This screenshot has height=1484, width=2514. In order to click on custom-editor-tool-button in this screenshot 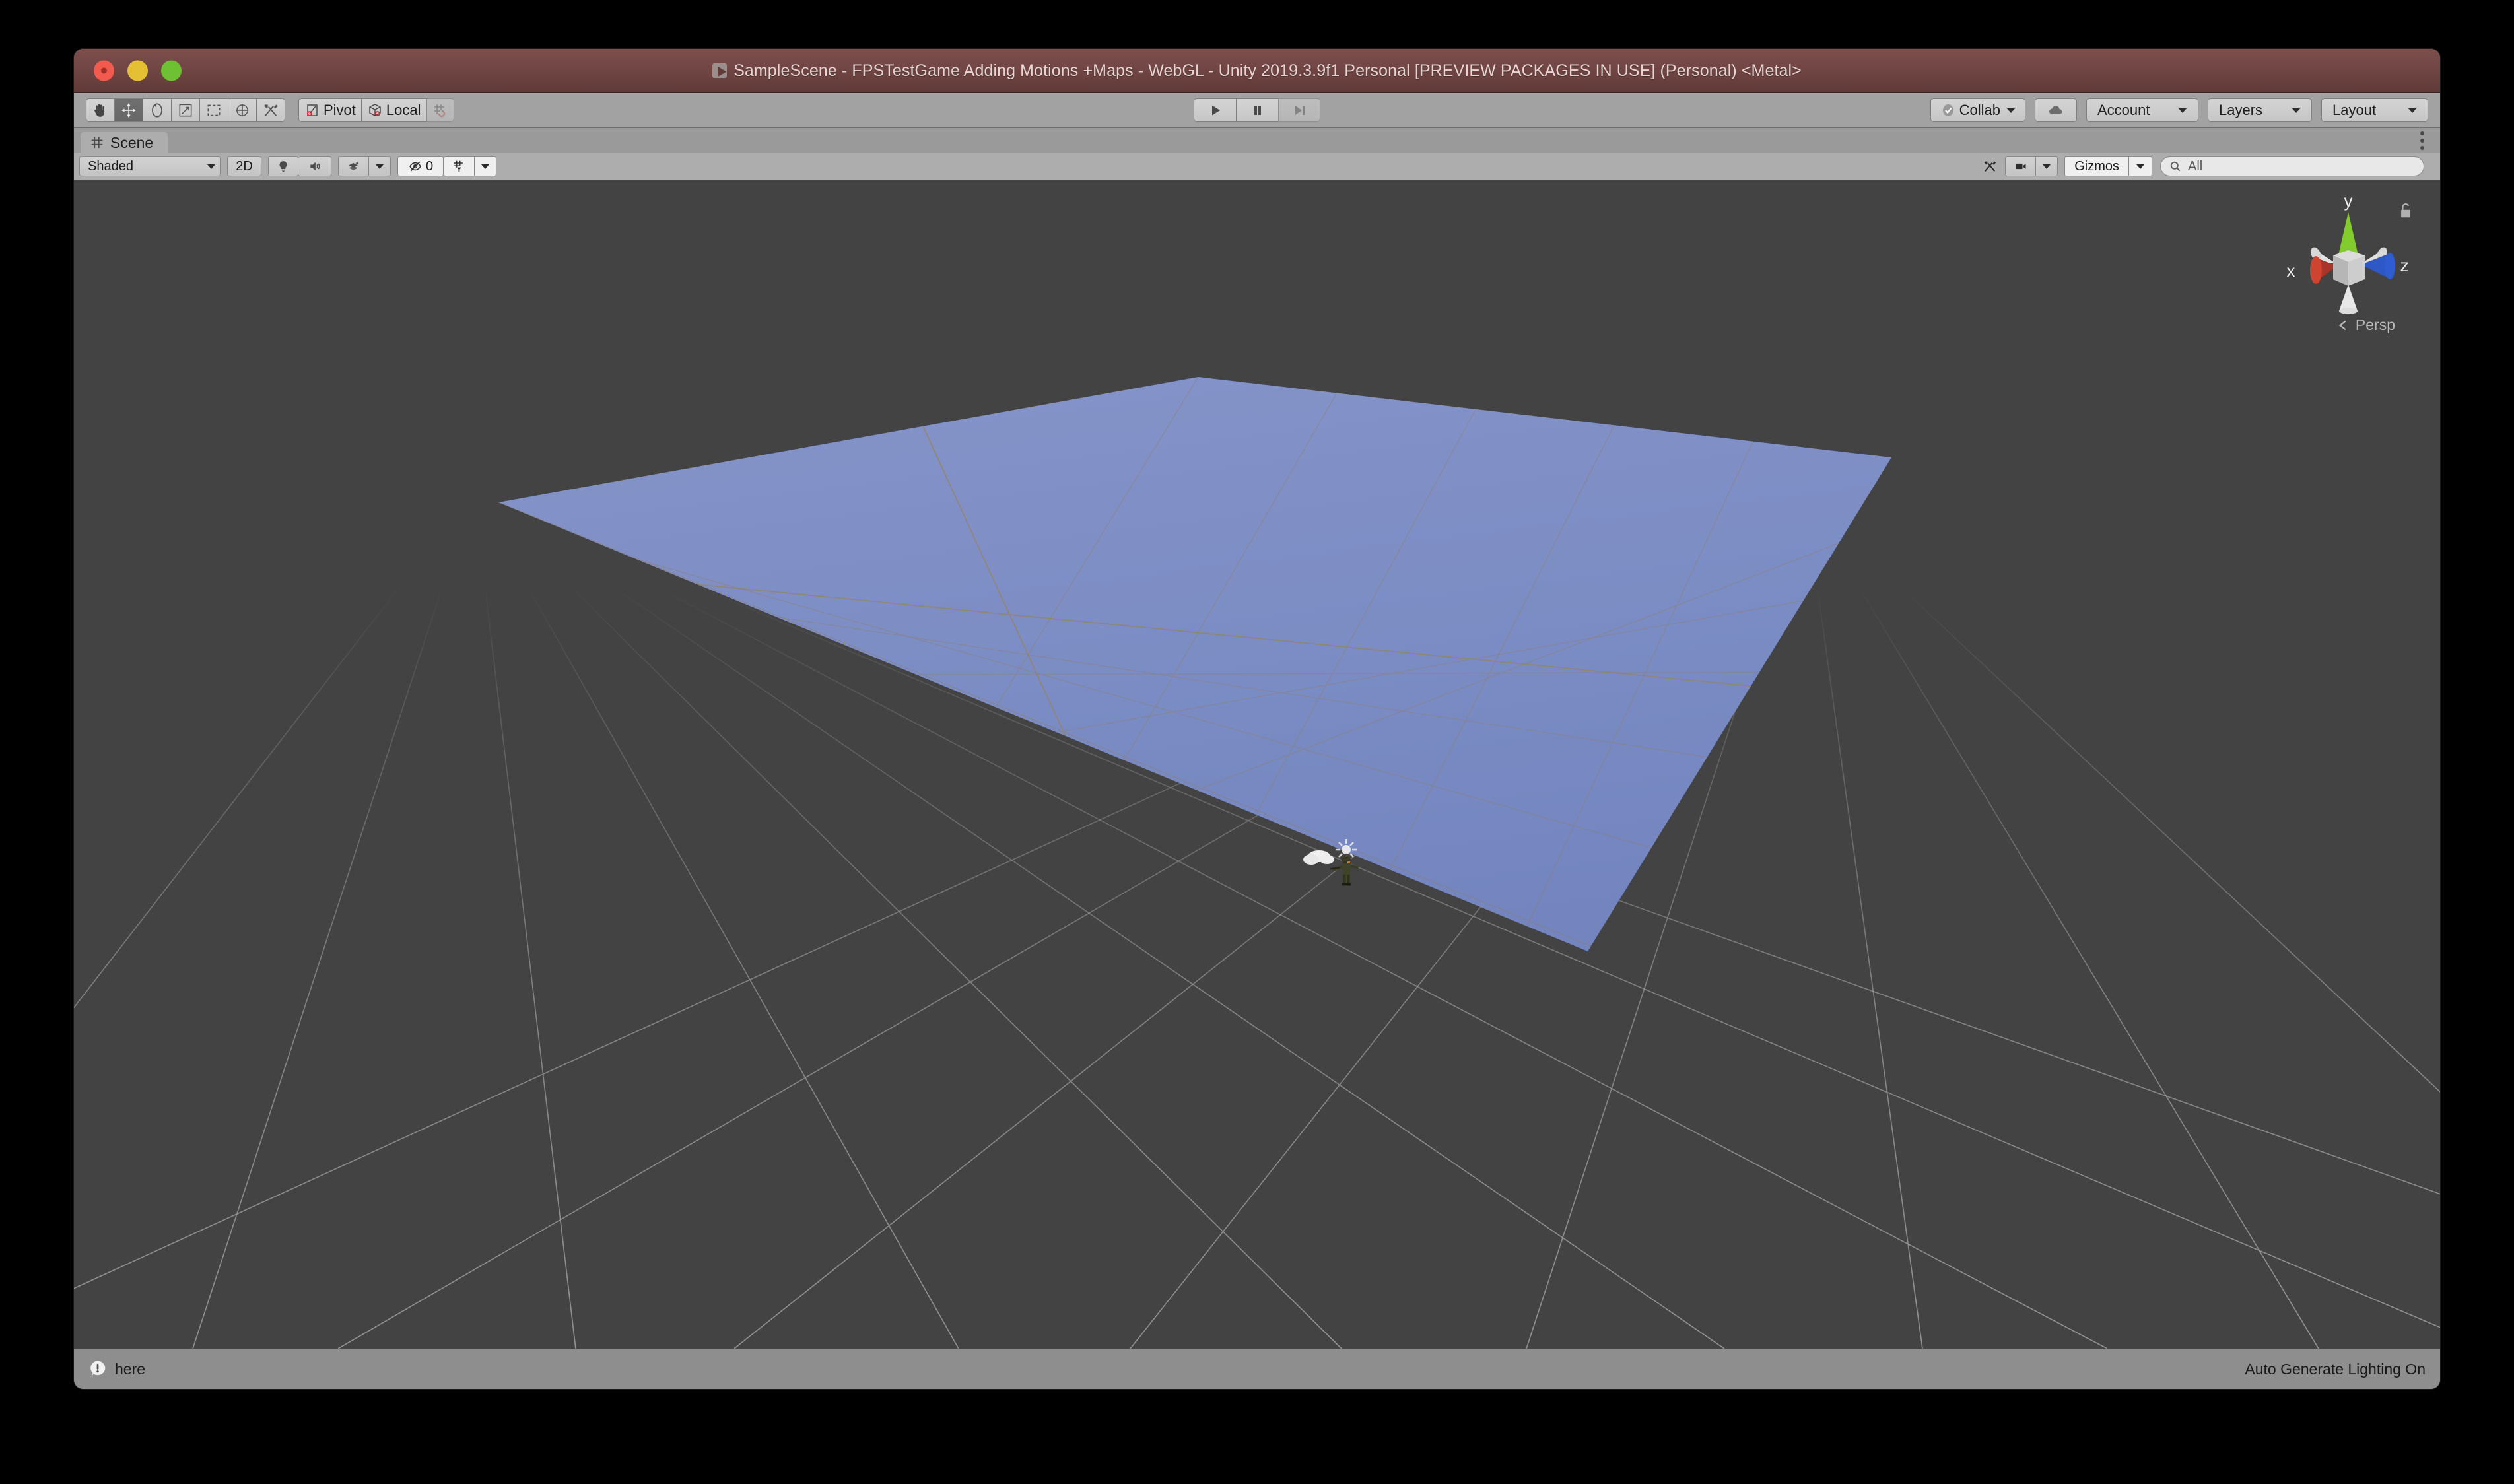, I will do `click(270, 110)`.